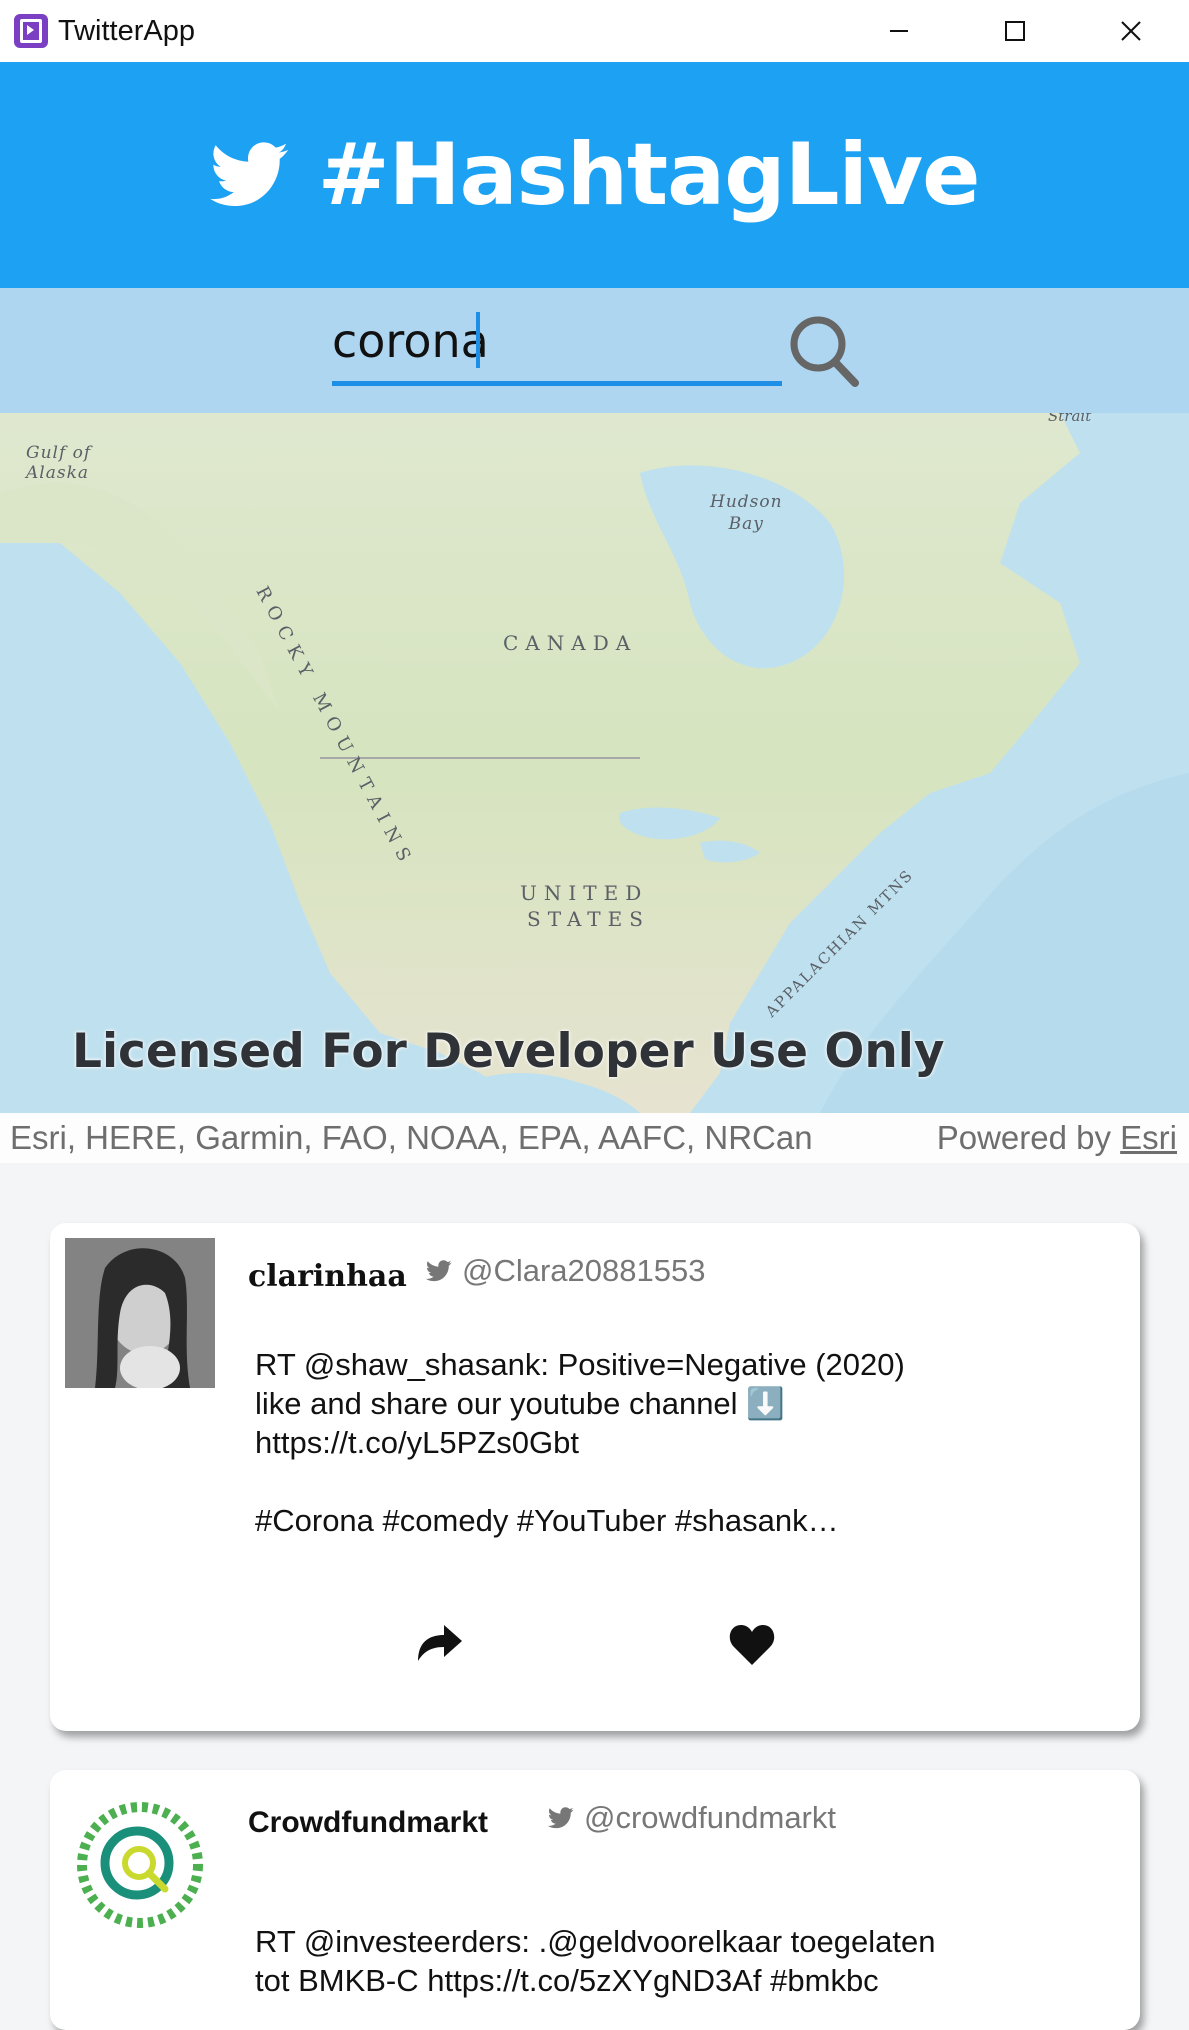 This screenshot has width=1189, height=2030. I want to click on search-button, so click(823, 350).